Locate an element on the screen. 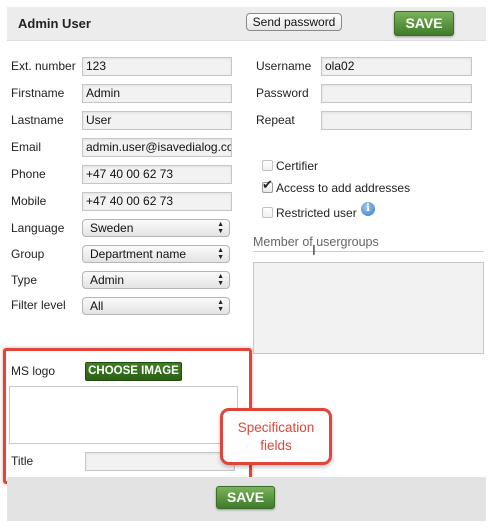  group-select-value: Department name is located at coordinates (138, 254).